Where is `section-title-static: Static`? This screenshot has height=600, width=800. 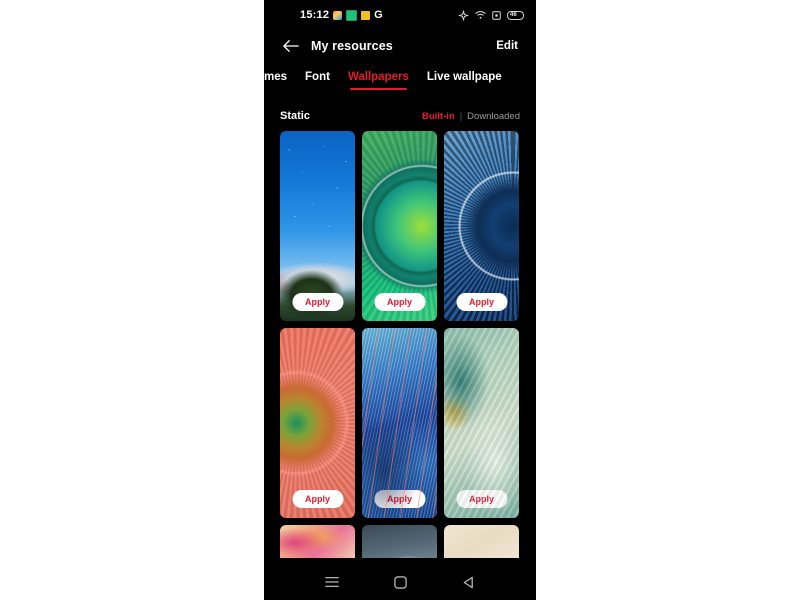
section-title-static: Static is located at coordinates (295, 116).